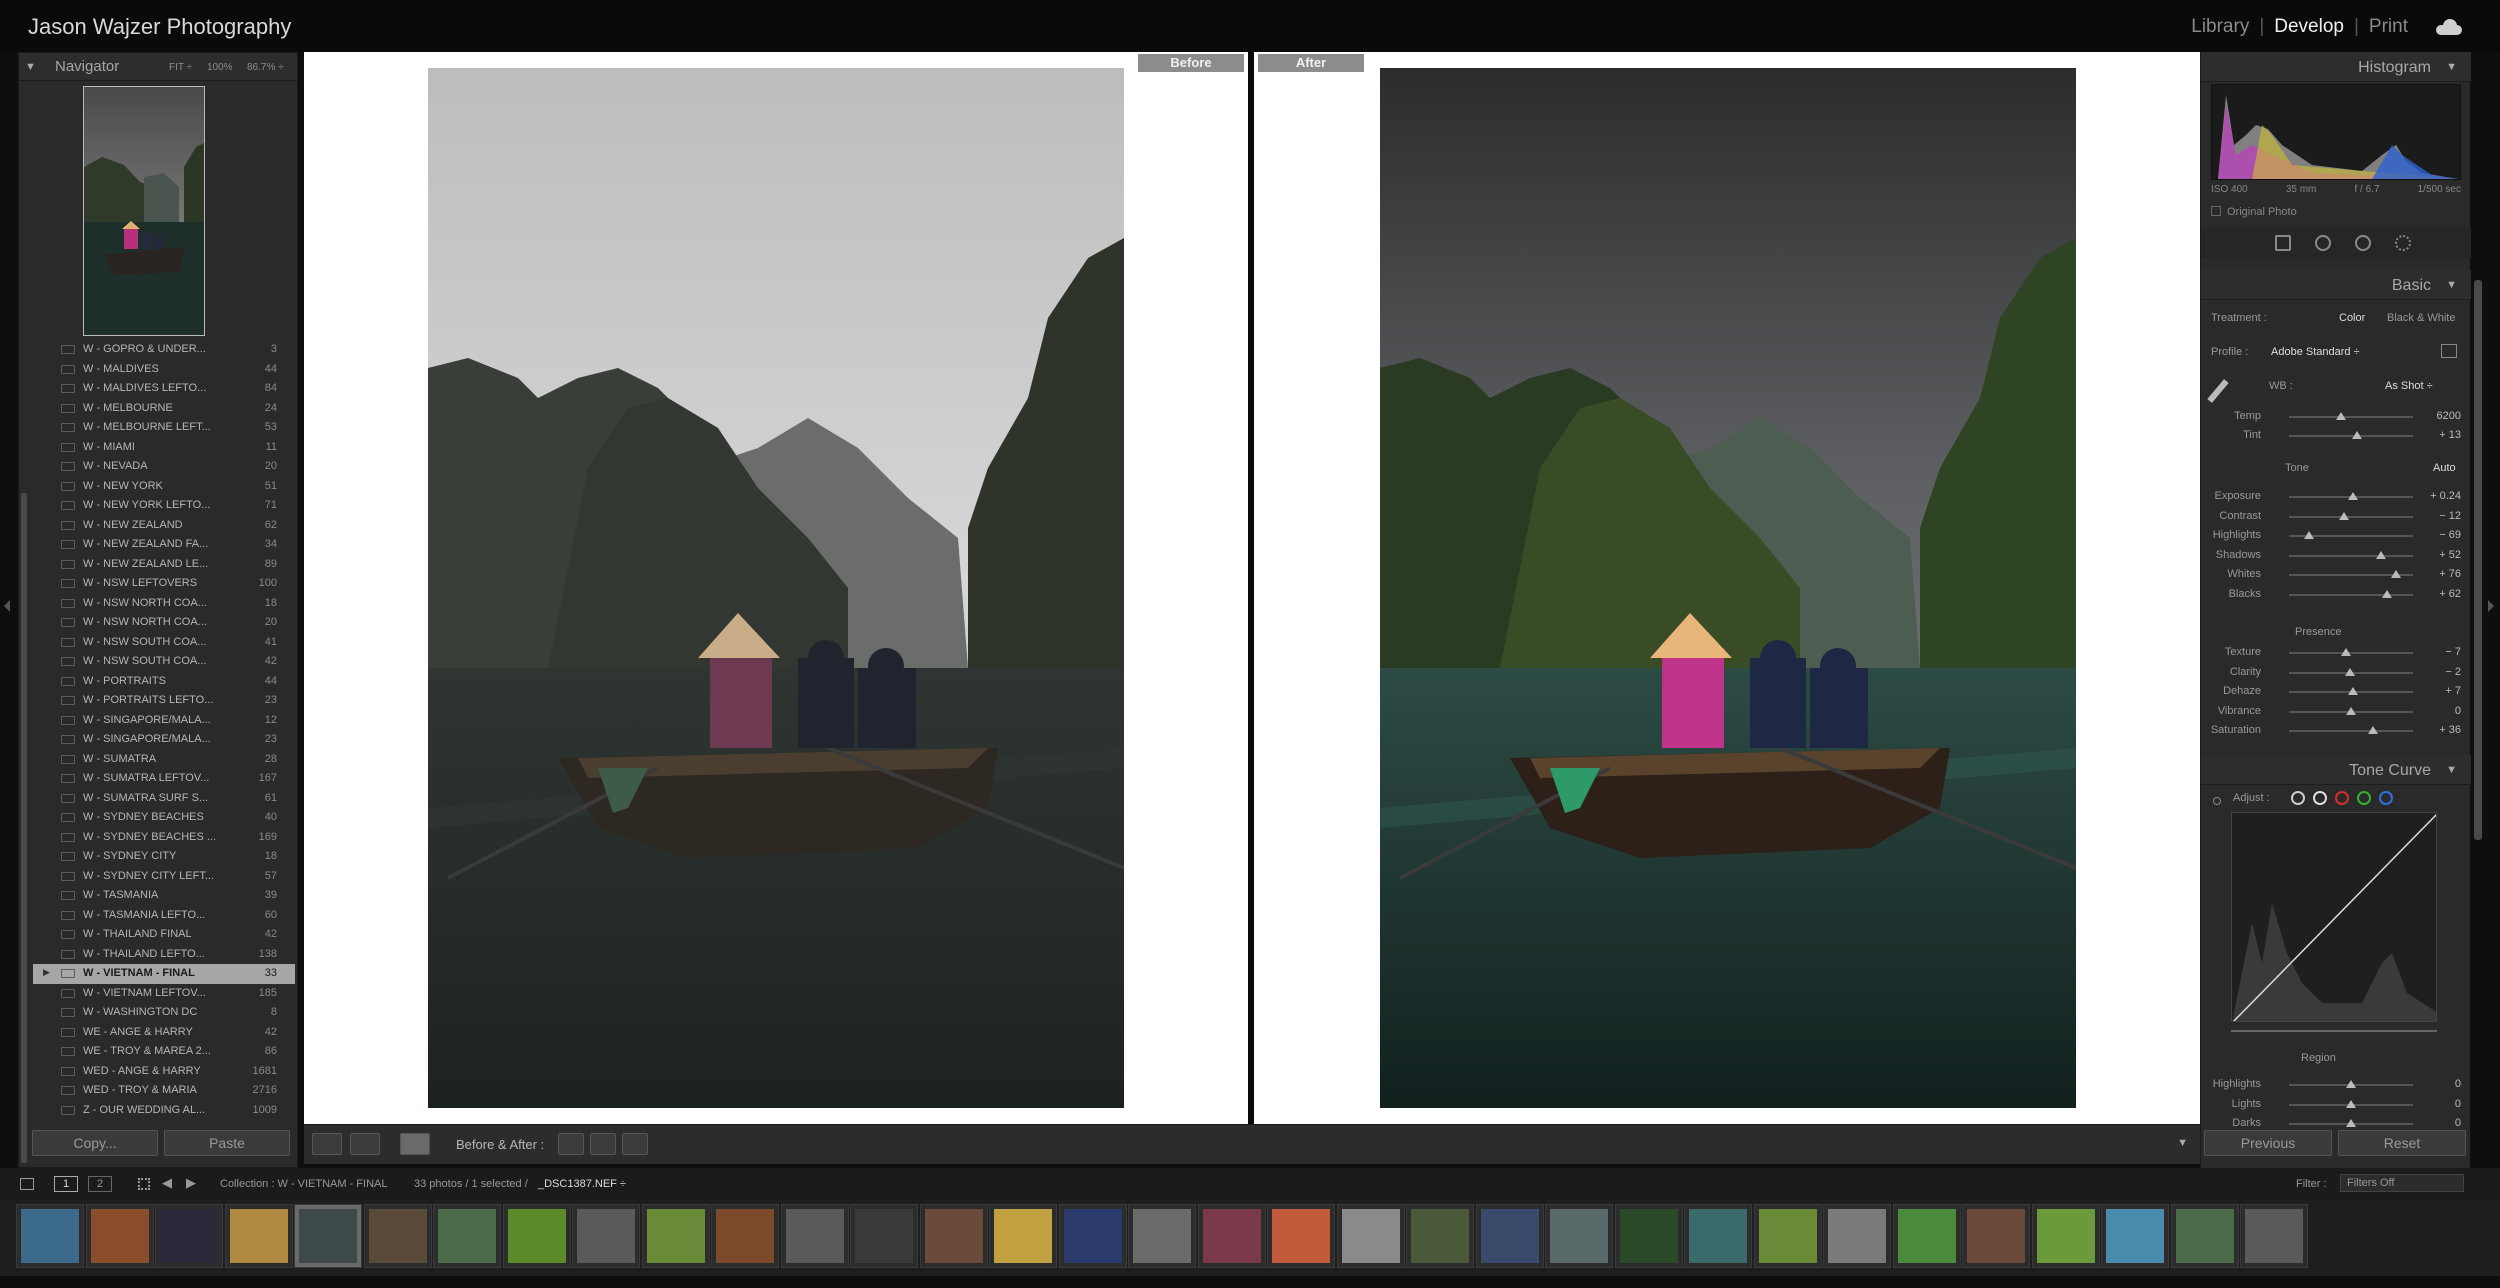  I want to click on page-1-button: 1, so click(66, 1184).